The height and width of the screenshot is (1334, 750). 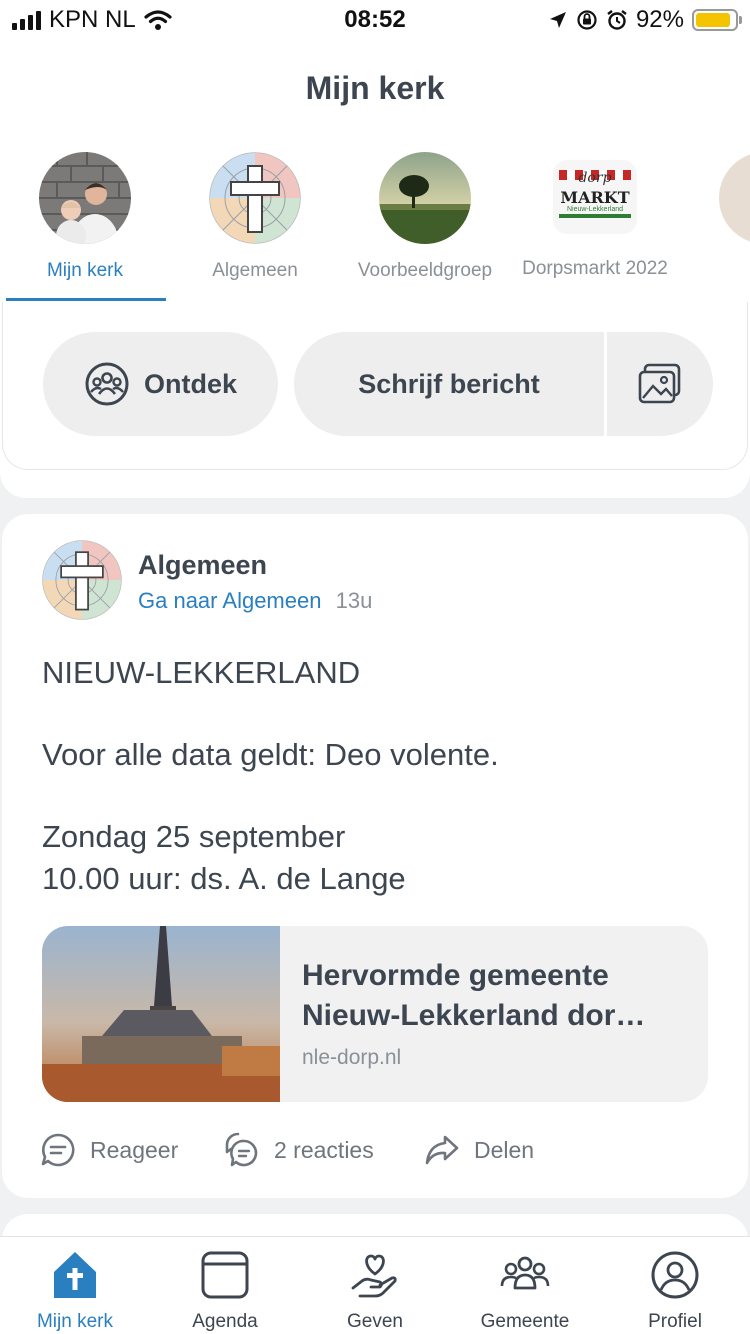 What do you see at coordinates (442, 1150) in the screenshot?
I see `share-icon` at bounding box center [442, 1150].